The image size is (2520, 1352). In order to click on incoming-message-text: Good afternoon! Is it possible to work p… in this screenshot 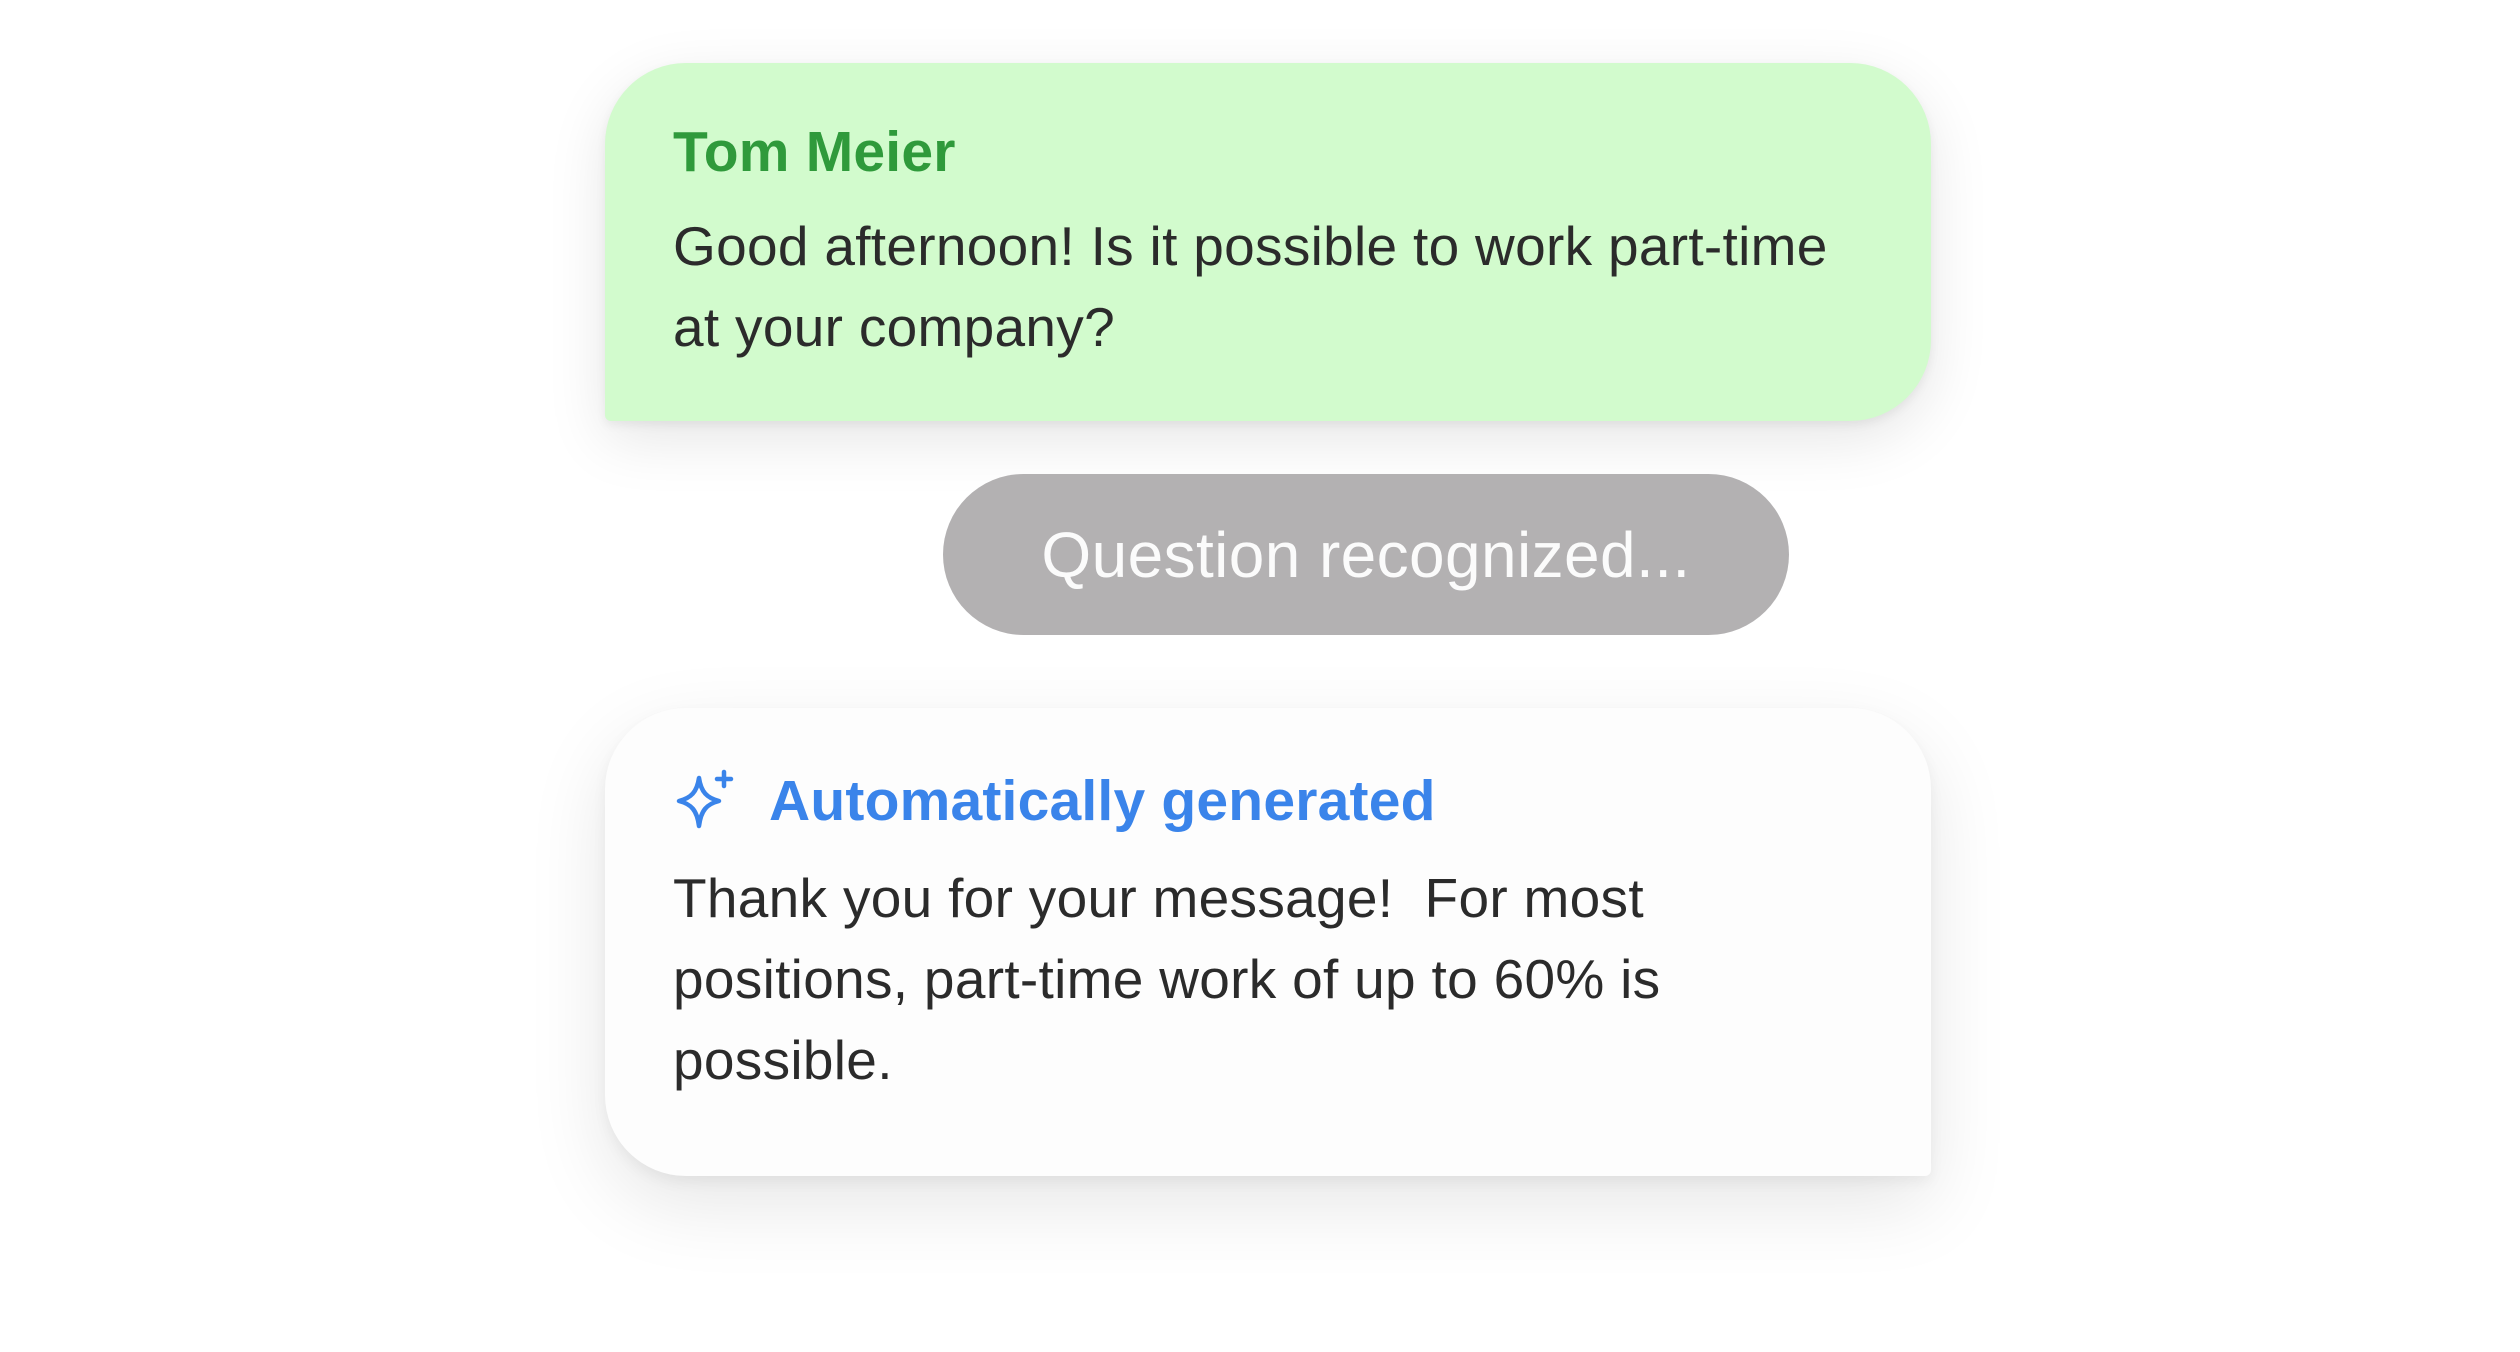, I will do `click(1250, 287)`.